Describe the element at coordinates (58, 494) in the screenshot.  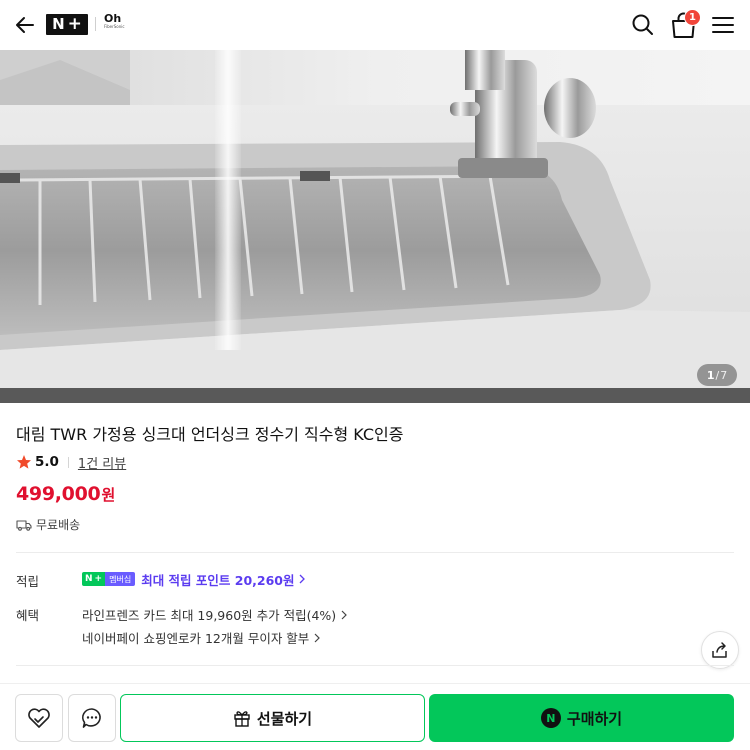
I see `price-number: 499,000` at that location.